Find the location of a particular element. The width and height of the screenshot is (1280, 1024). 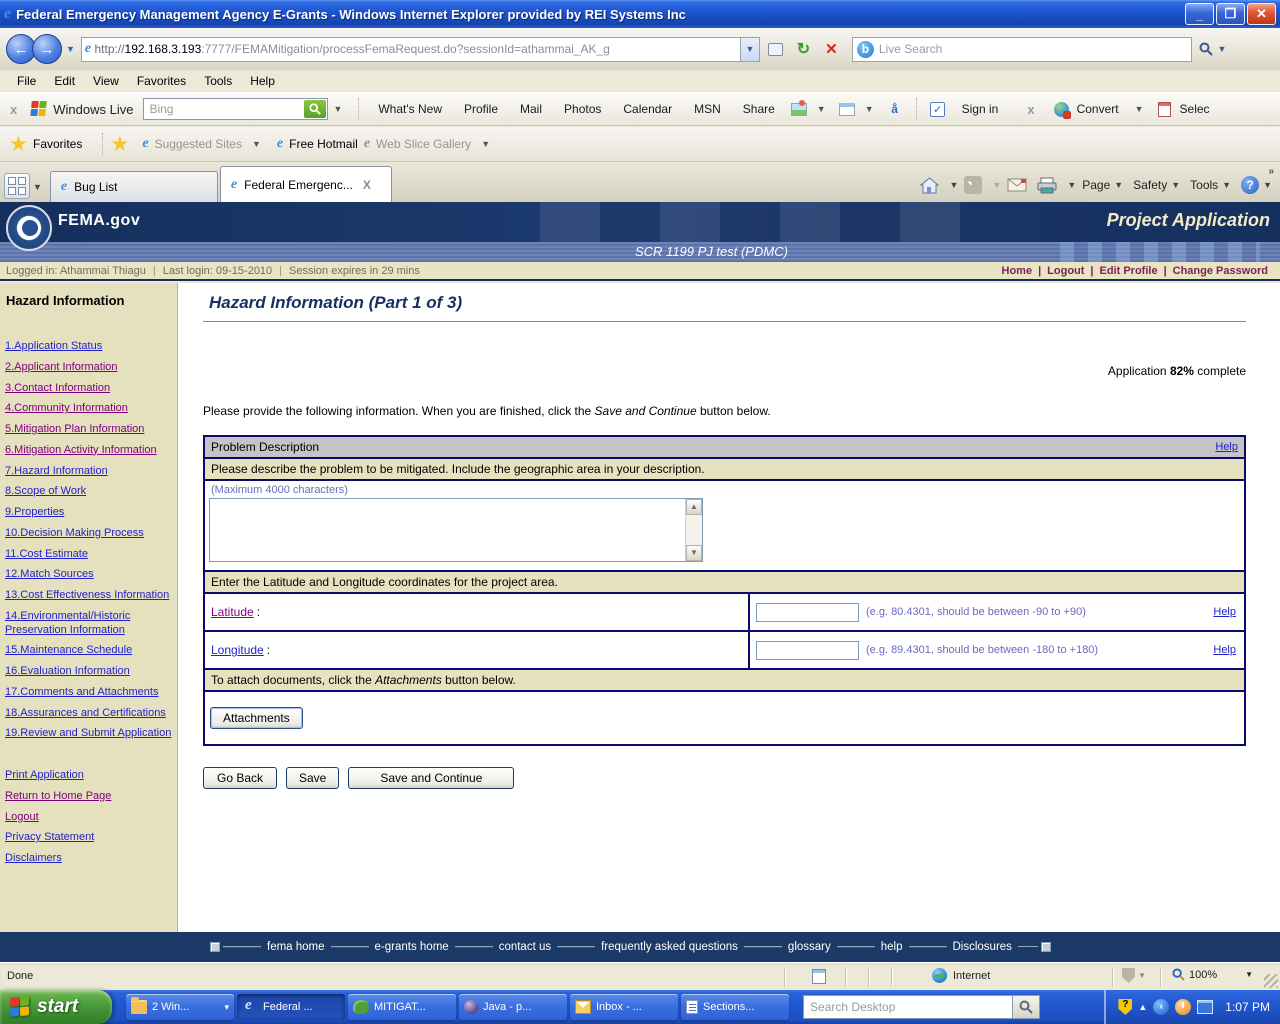

scroll-down-icon: ▼ is located at coordinates (694, 553).